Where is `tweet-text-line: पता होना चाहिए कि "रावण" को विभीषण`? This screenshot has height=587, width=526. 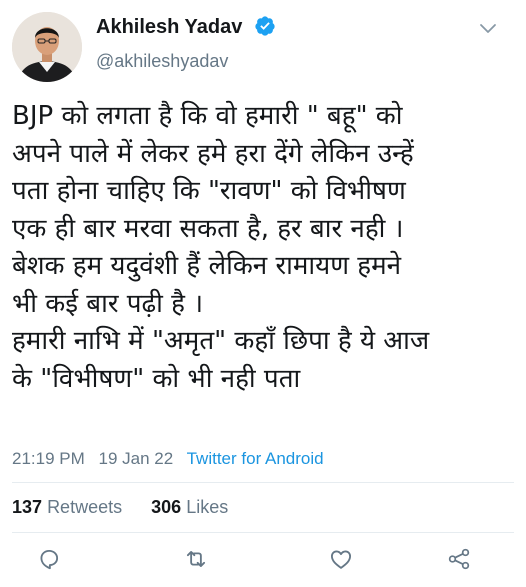 tweet-text-line: पता होना चाहिए कि "रावण" को विभीषण is located at coordinates (209, 191).